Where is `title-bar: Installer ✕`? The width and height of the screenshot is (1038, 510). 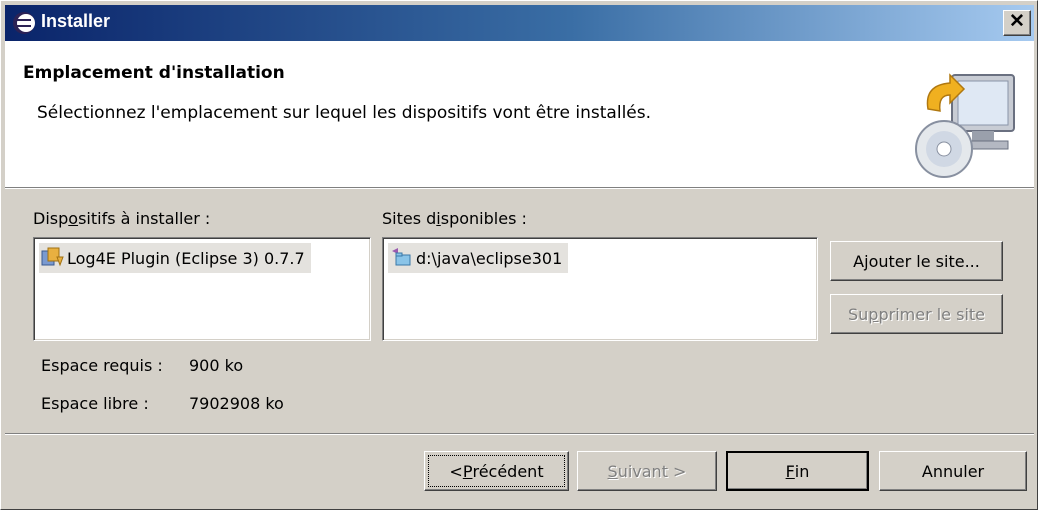
title-bar: Installer ✕ is located at coordinates (519, 23).